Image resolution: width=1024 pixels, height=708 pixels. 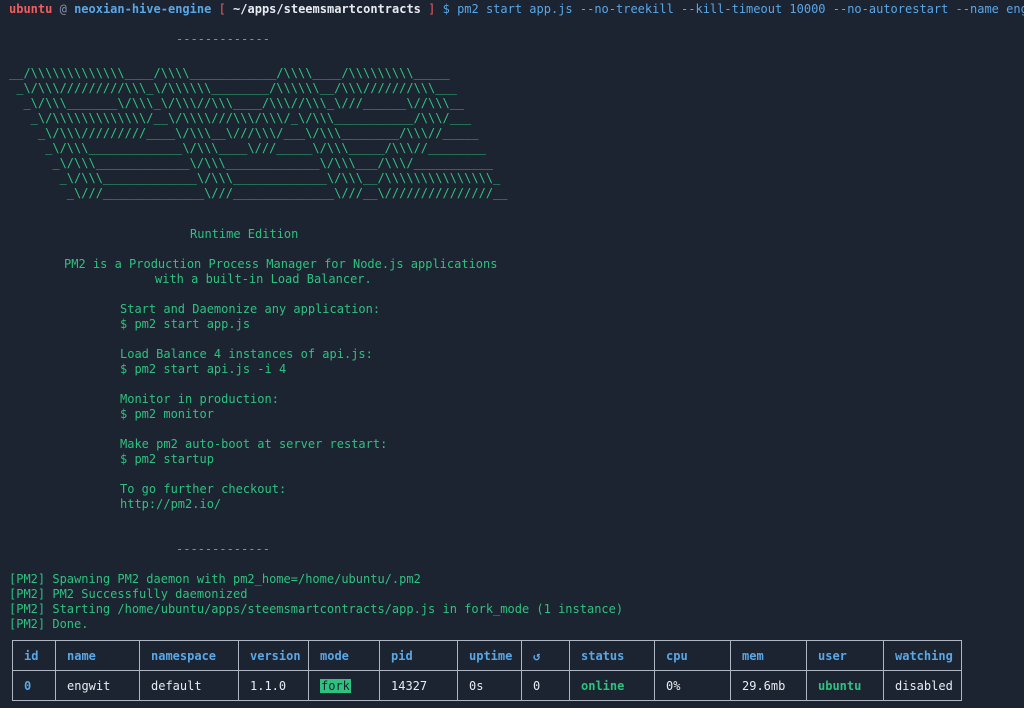 I want to click on prompt-bracket-open: [, so click(x=222, y=9).